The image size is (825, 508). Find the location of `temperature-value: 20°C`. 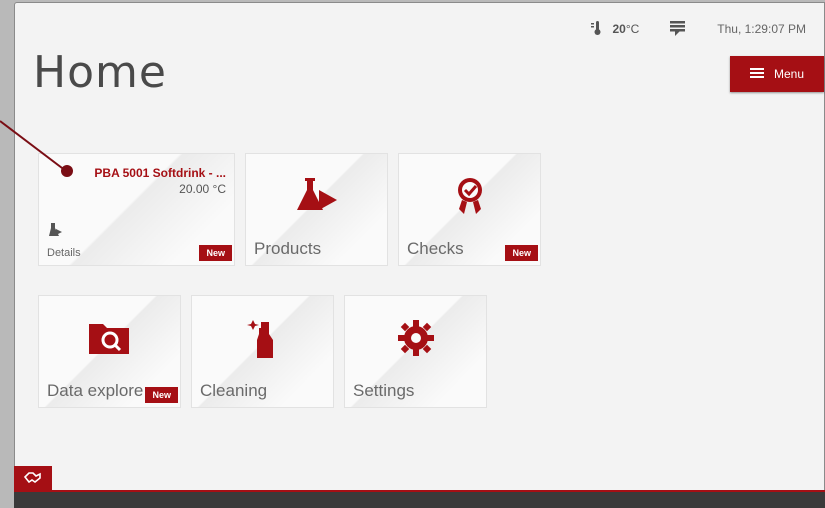

temperature-value: 20°C is located at coordinates (626, 29).